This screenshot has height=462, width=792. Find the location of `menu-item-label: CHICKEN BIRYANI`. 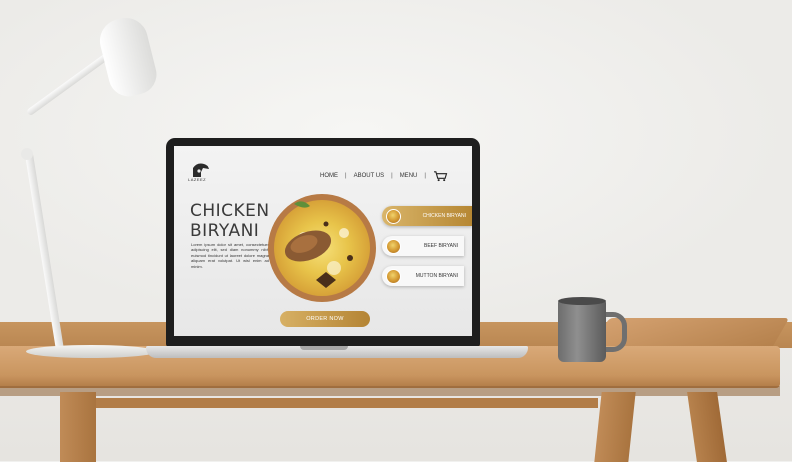

menu-item-label: CHICKEN BIRYANI is located at coordinates (444, 216).